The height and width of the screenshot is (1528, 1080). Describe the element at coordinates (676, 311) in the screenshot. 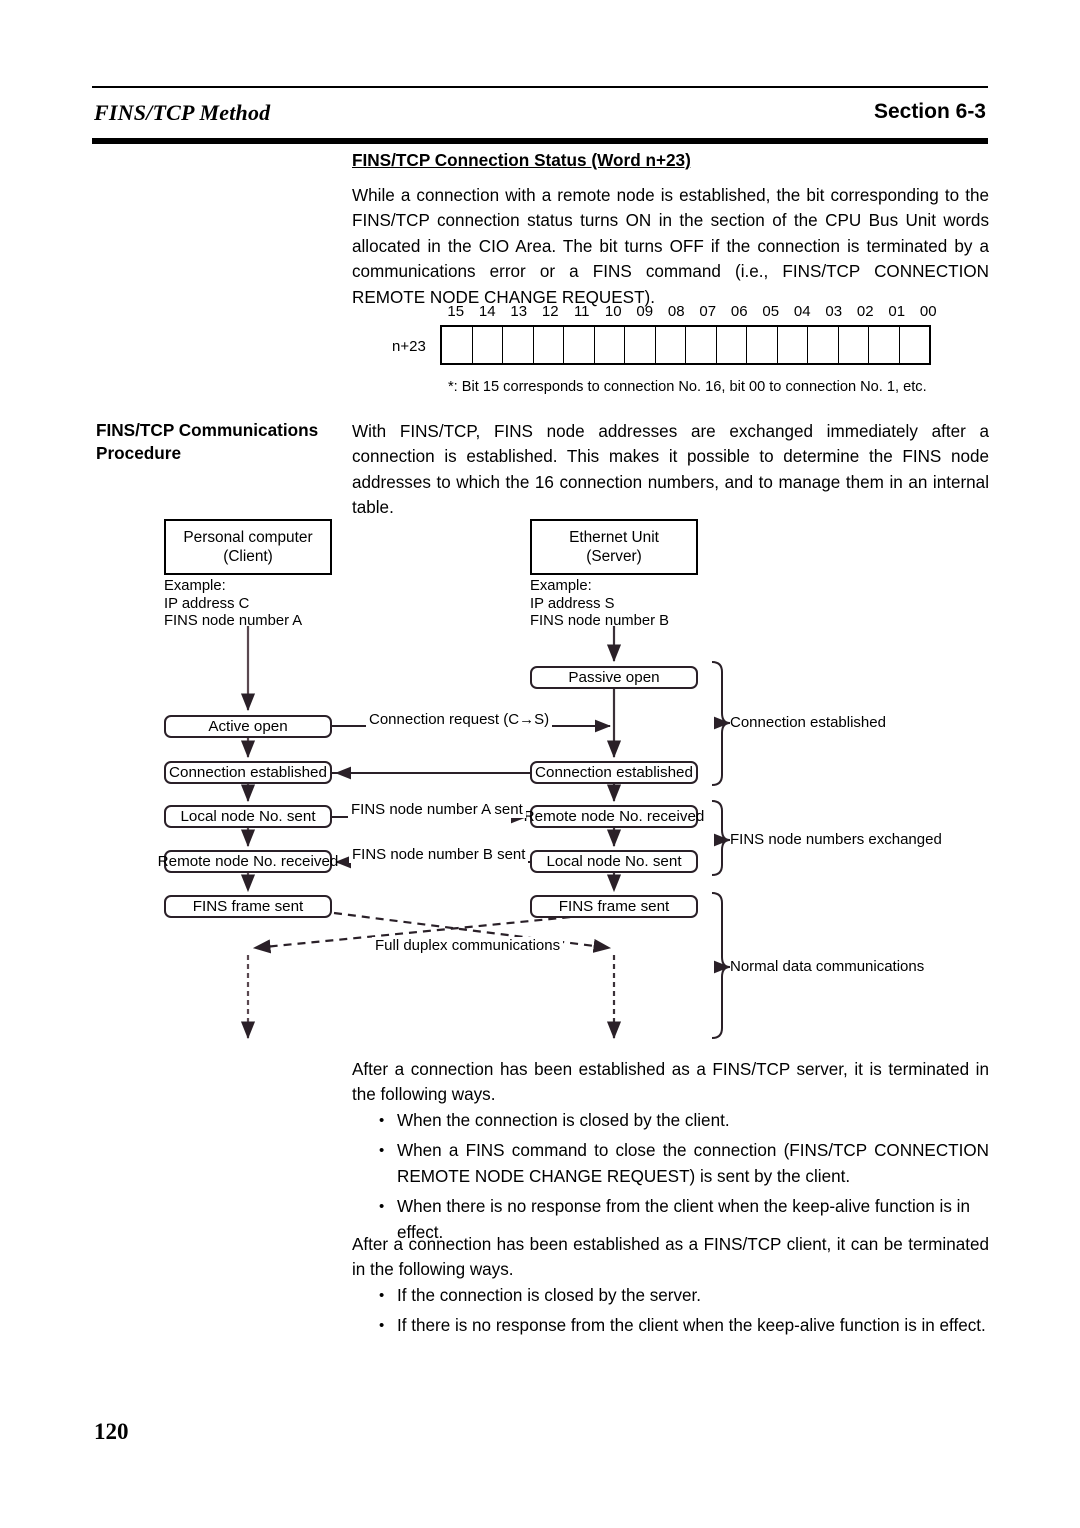

I see `bit-number: 08` at that location.